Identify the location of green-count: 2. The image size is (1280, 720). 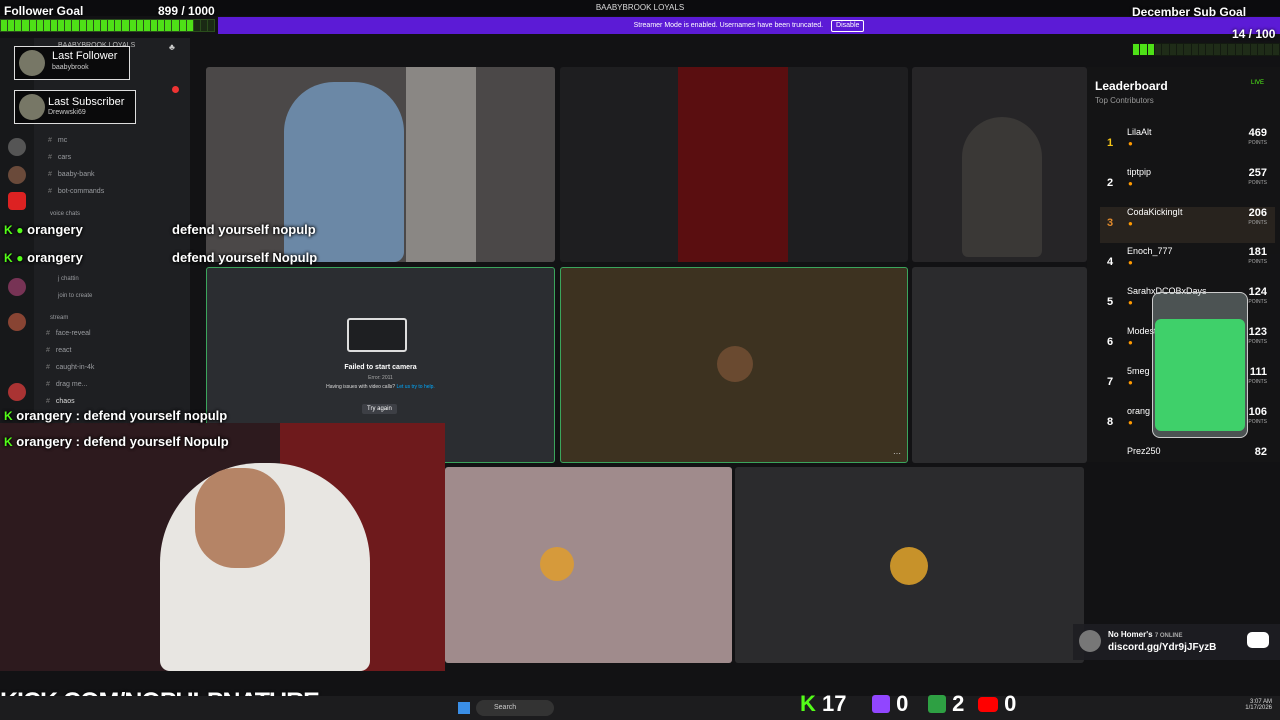
(946, 704).